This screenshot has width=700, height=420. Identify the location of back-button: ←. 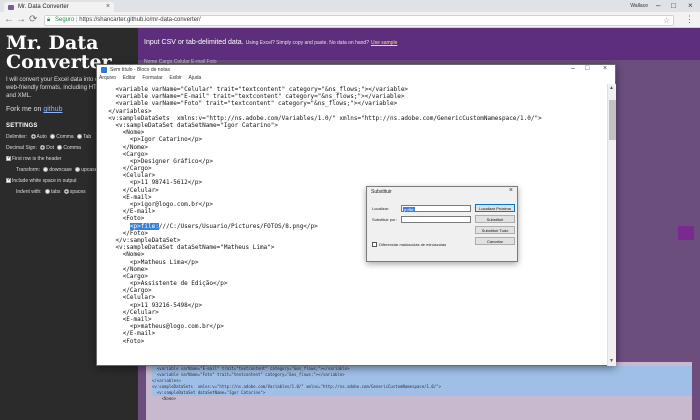
(9, 19).